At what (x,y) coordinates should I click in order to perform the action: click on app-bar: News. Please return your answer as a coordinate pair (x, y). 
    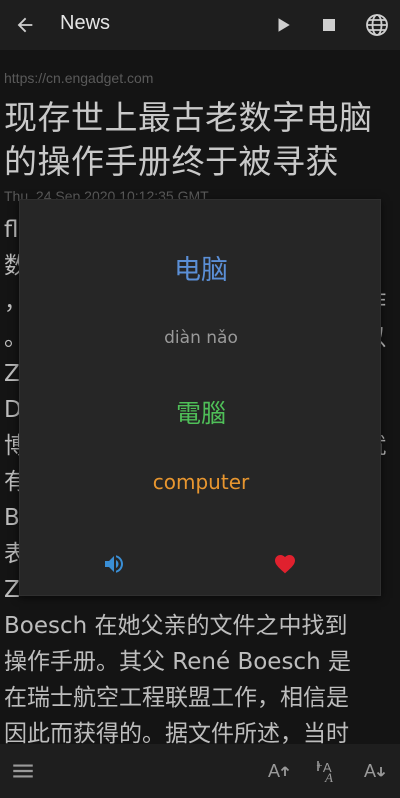
    Looking at the image, I should click on (200, 25).